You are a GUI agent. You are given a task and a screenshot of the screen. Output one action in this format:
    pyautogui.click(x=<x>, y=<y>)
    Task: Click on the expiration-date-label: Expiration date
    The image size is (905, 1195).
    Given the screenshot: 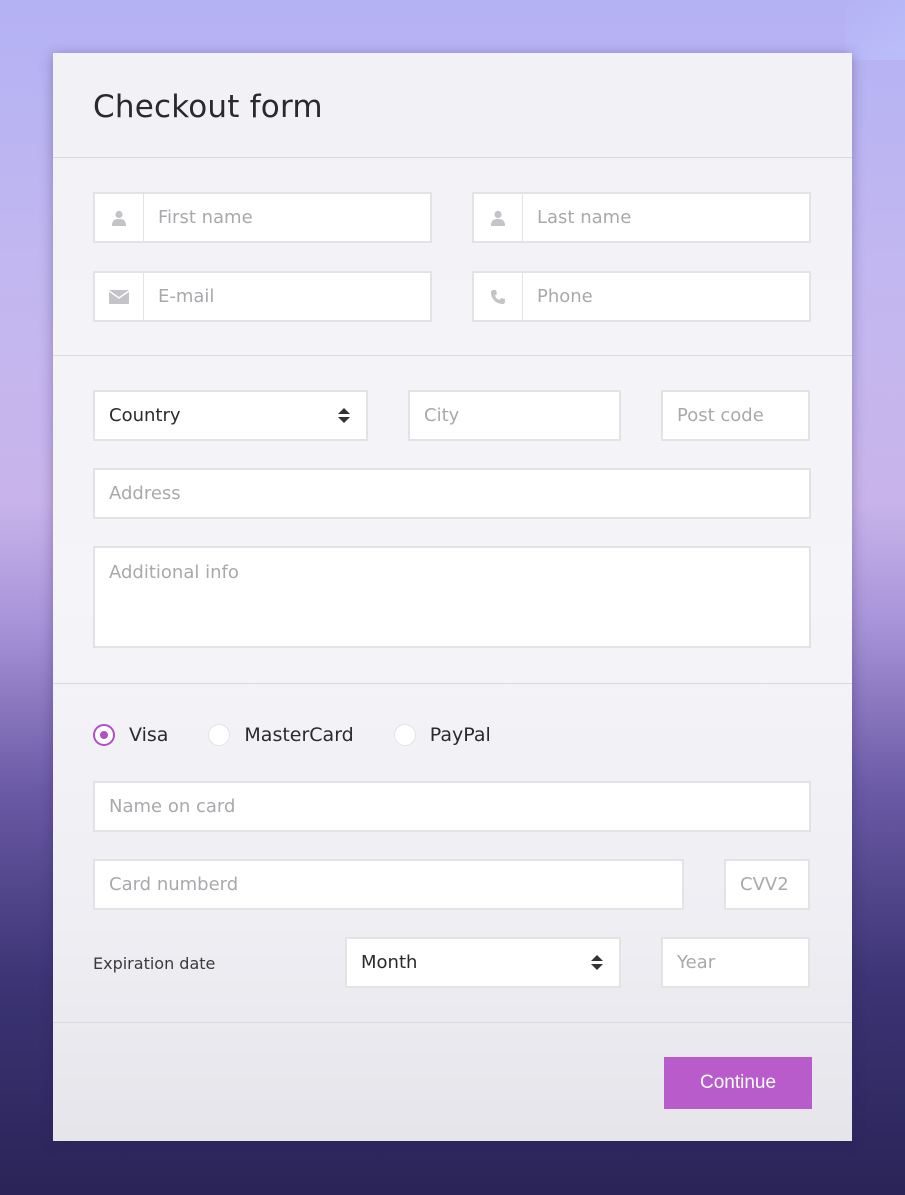 What is the action you would take?
    pyautogui.click(x=154, y=963)
    